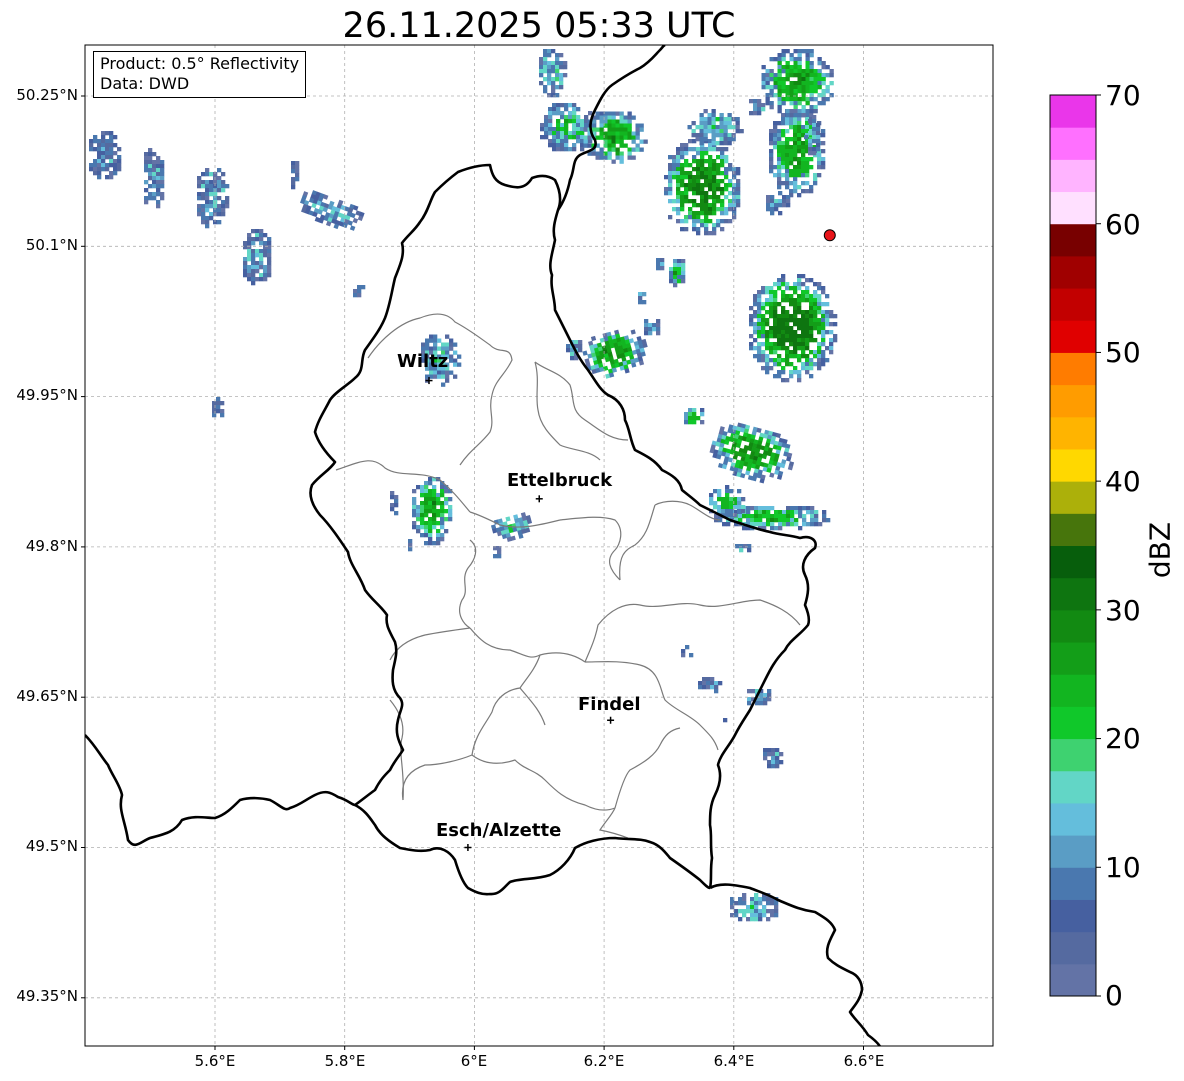 This screenshot has height=1081, width=1184. What do you see at coordinates (829, 235) in the screenshot?
I see `radar-site-marker` at bounding box center [829, 235].